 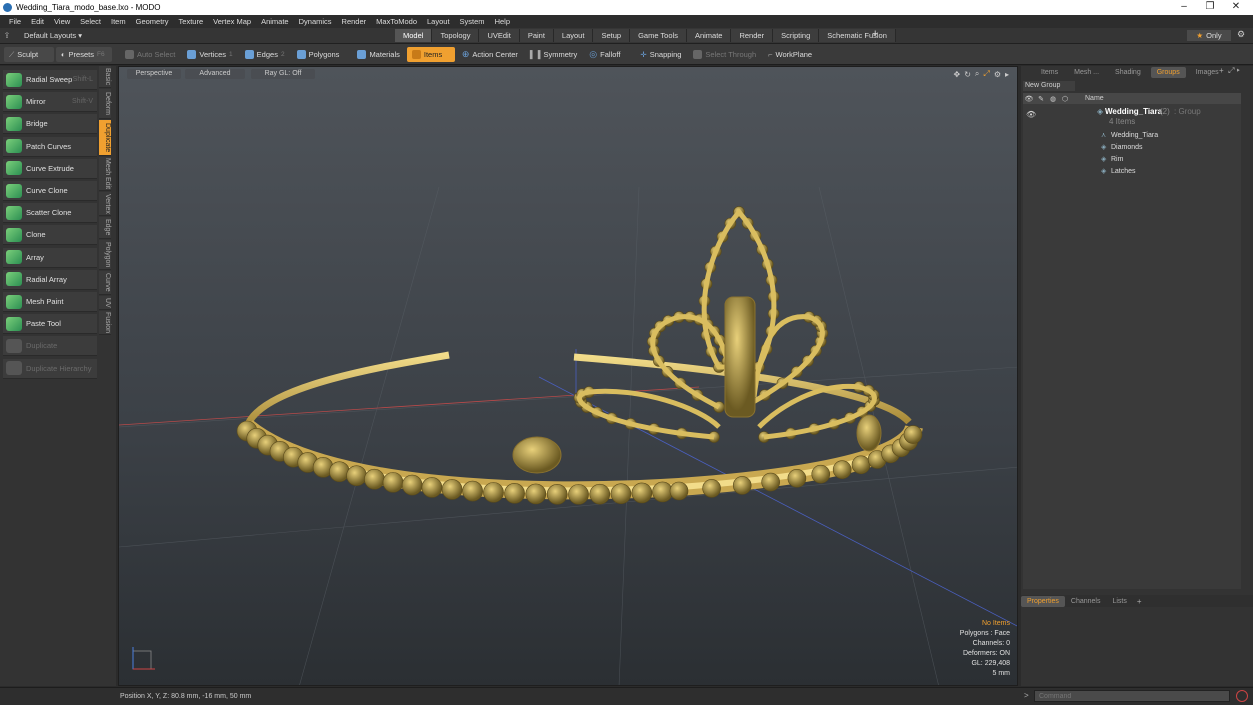 I want to click on command-record-icon, so click(x=1242, y=696).